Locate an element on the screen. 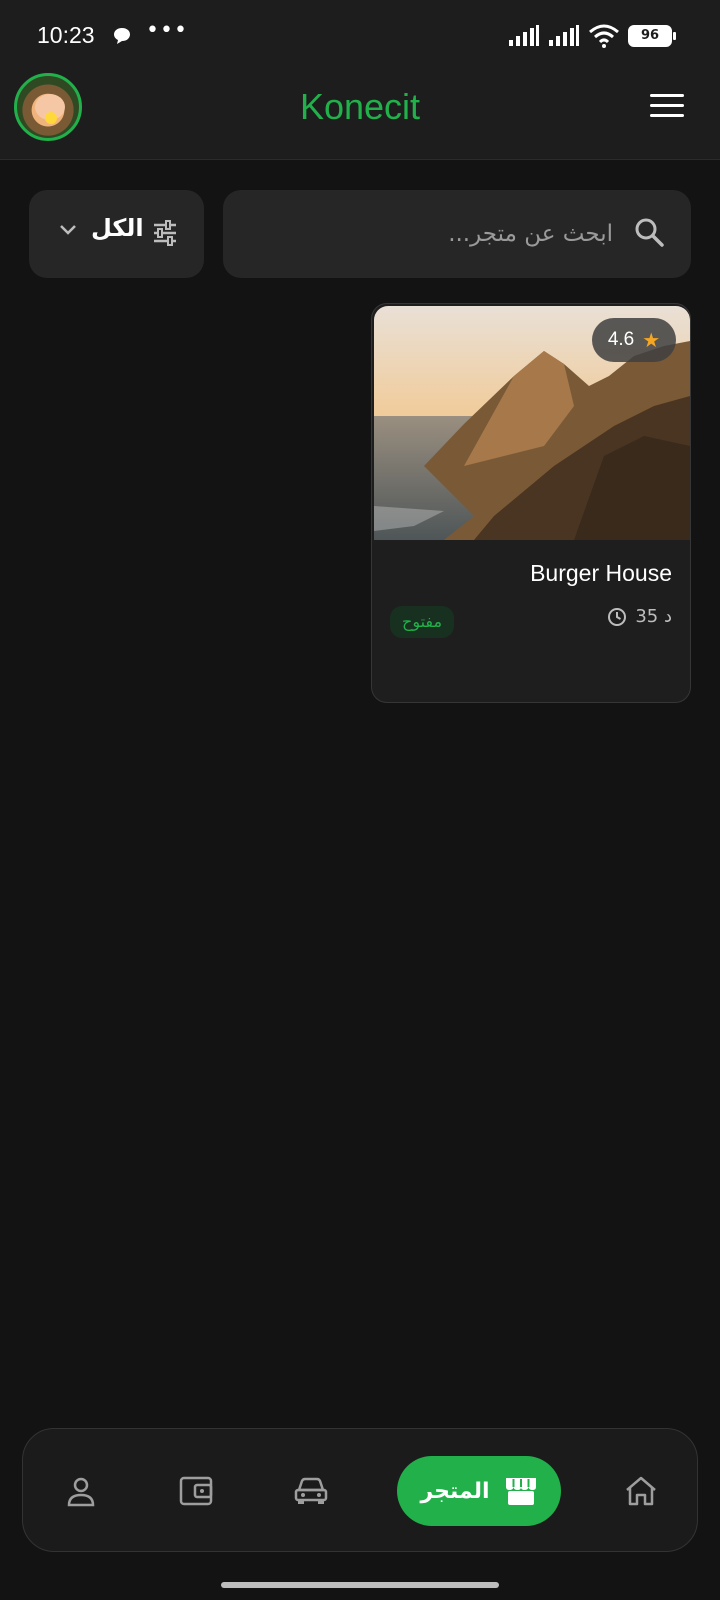 This screenshot has height=1600, width=720. delivery-time-value: 35 د is located at coordinates (653, 616).